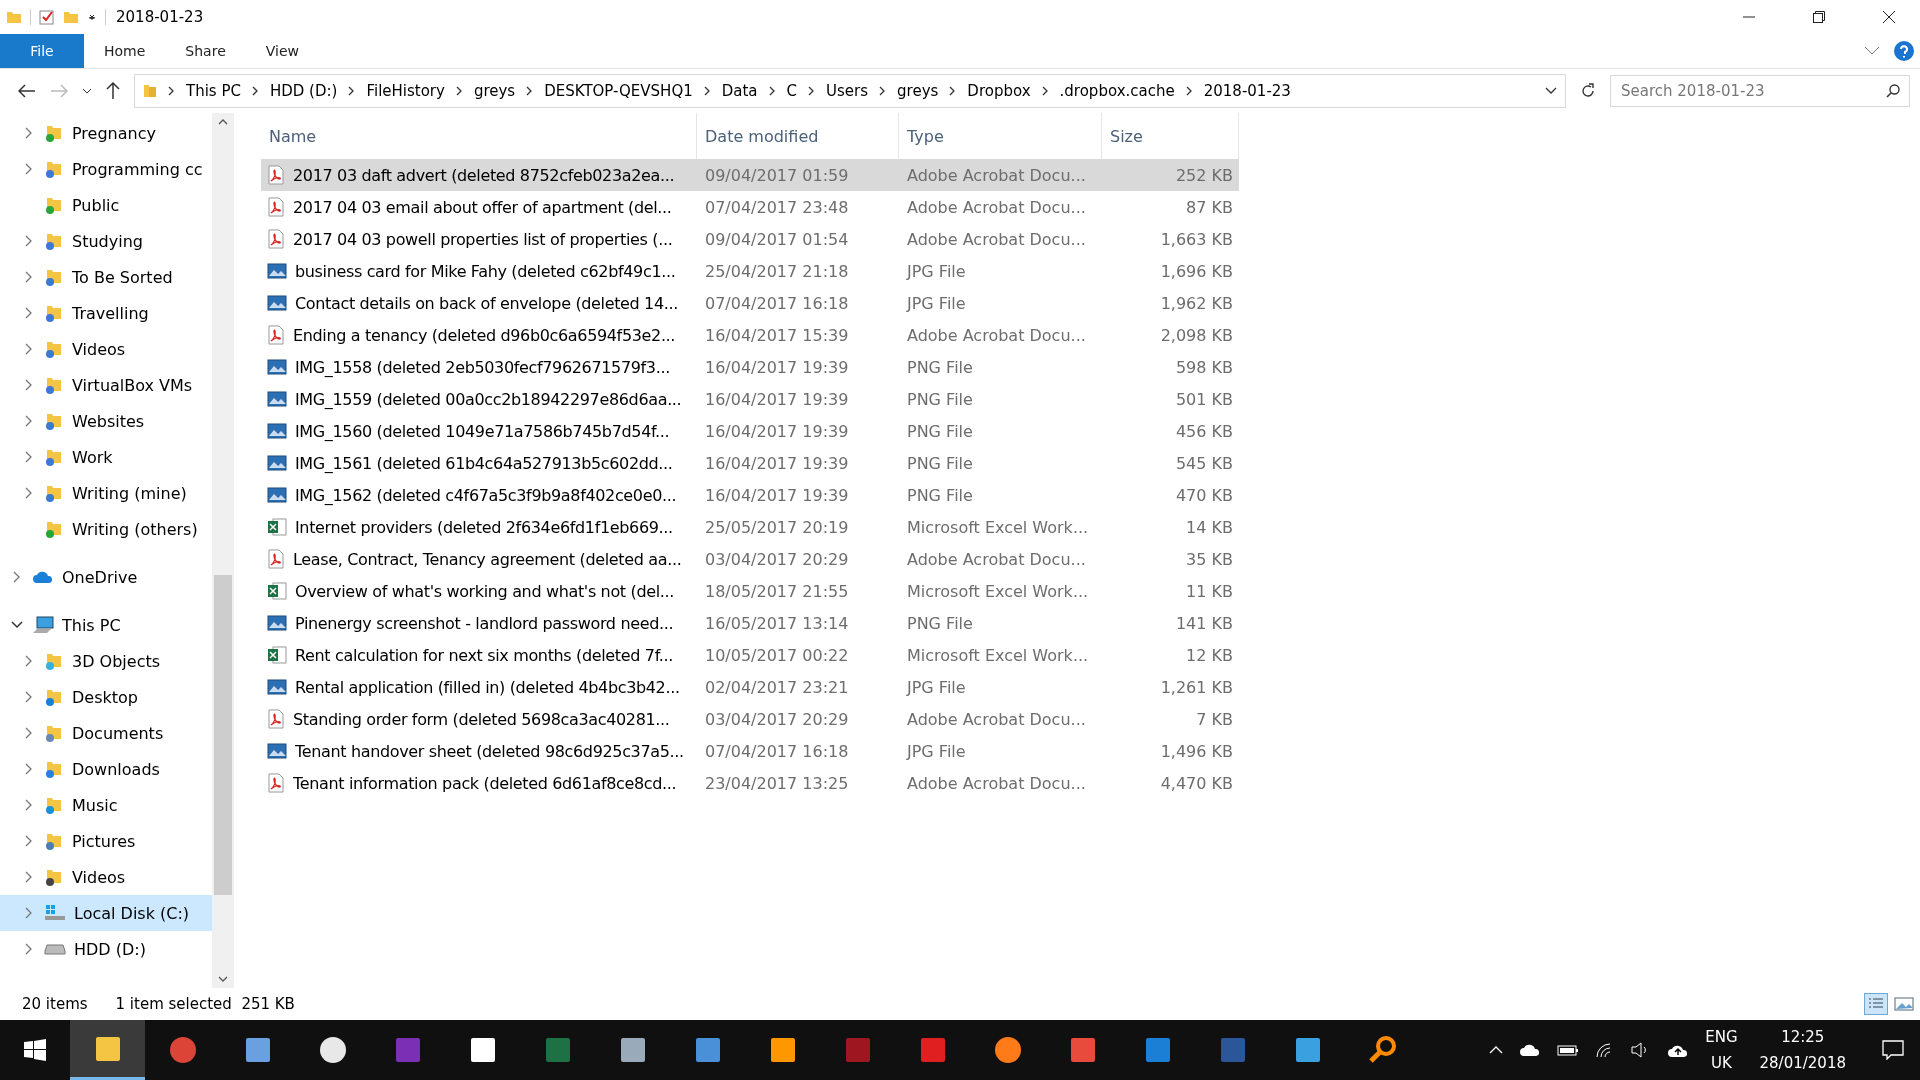 The width and height of the screenshot is (1920, 1080). Describe the element at coordinates (106, 205) in the screenshot. I see `sidebar-item: Public` at that location.